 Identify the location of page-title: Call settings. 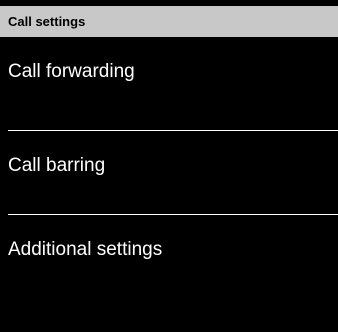
(169, 21).